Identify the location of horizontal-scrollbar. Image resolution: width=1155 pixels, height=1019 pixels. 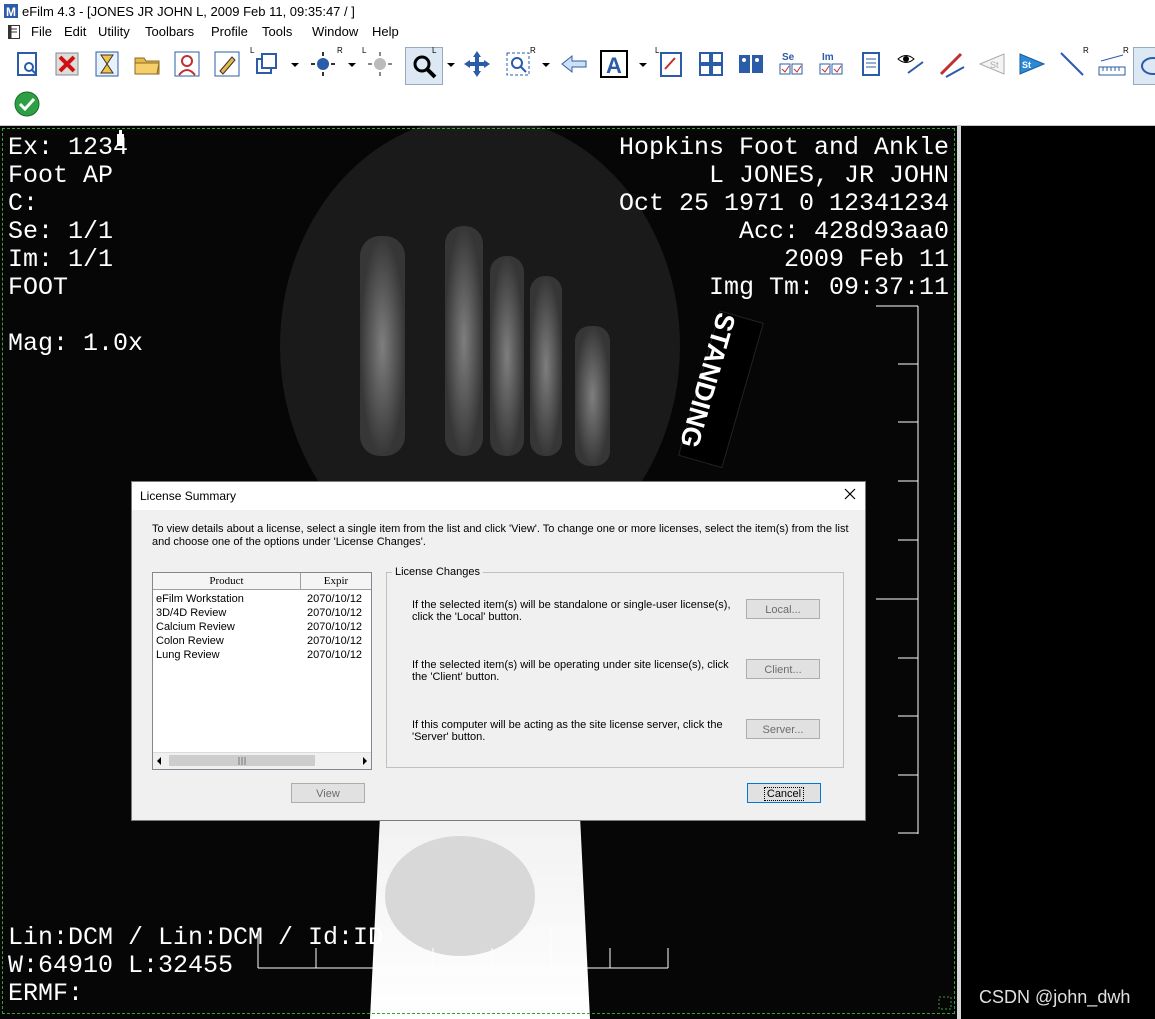
(262, 760).